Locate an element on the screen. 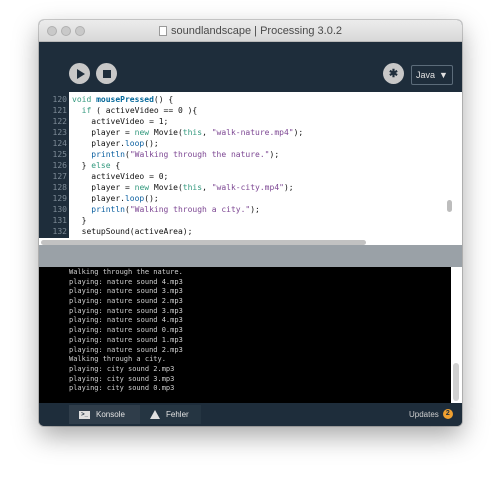  console-line: Walking through a city. is located at coordinates (117, 359).